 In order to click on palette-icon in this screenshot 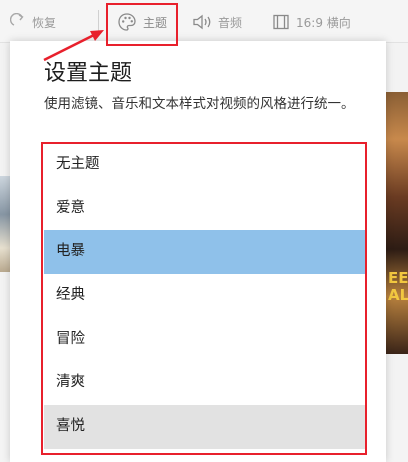, I will do `click(127, 22)`.